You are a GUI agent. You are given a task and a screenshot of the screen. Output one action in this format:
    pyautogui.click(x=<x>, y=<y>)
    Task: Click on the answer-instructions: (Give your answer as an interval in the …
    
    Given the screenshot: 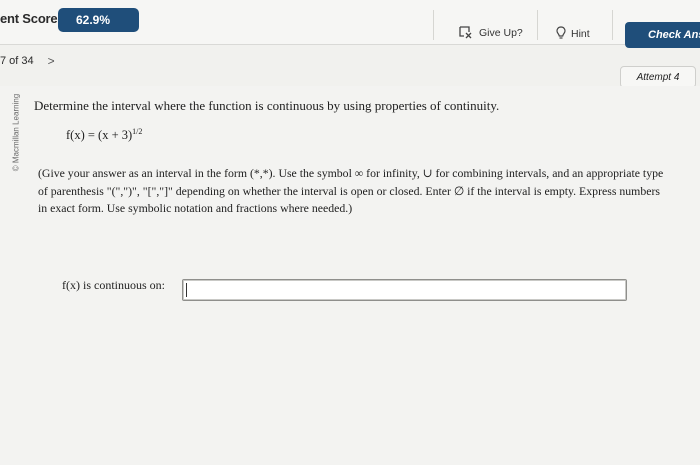 What is the action you would take?
    pyautogui.click(x=351, y=190)
    